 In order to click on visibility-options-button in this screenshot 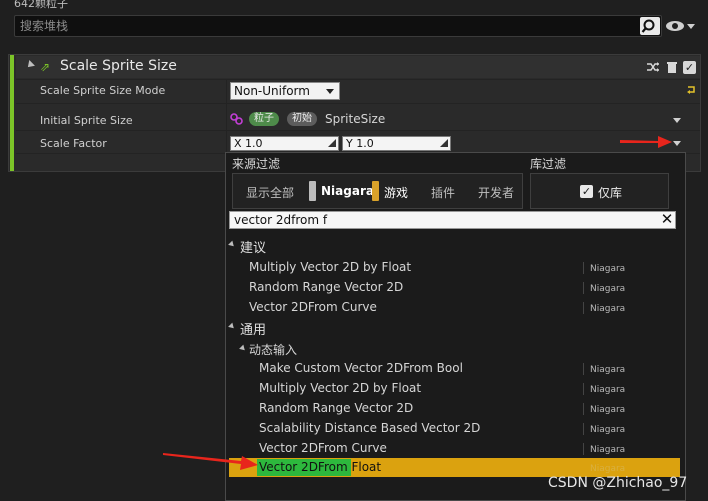, I will do `click(681, 26)`.